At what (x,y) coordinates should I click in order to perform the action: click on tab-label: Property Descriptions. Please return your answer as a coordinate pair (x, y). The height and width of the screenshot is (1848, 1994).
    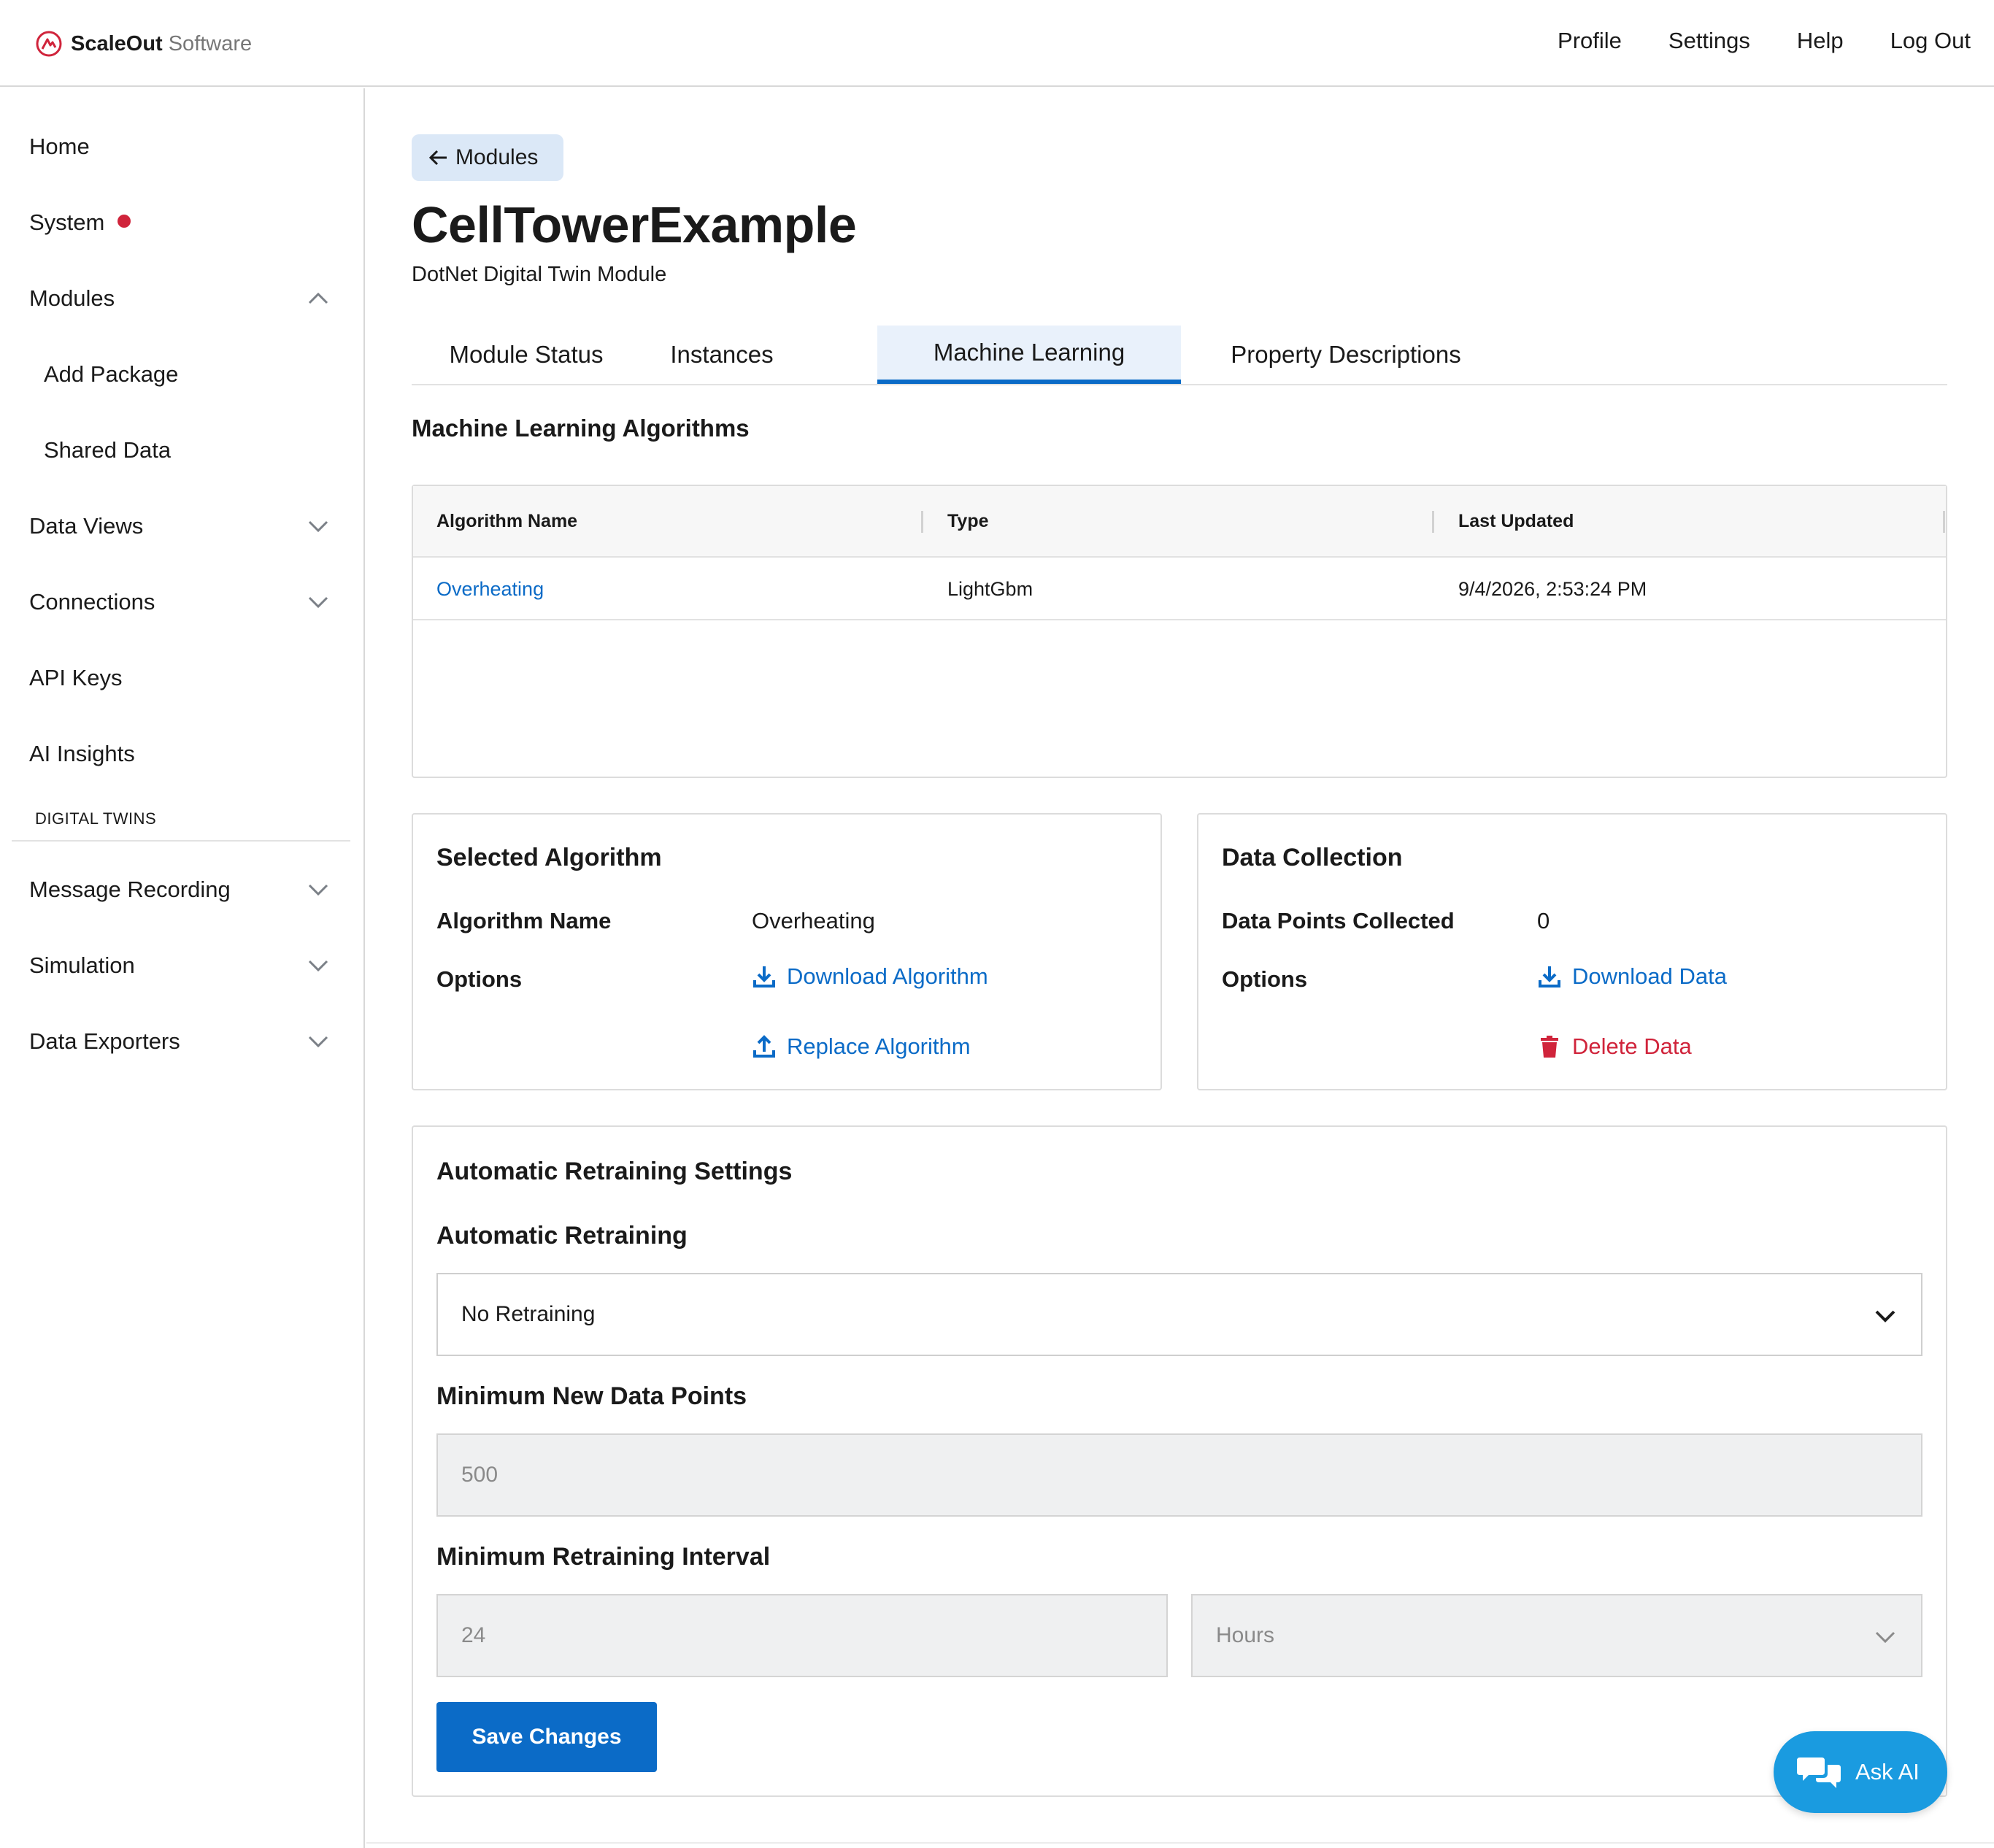
    Looking at the image, I should click on (1346, 354).